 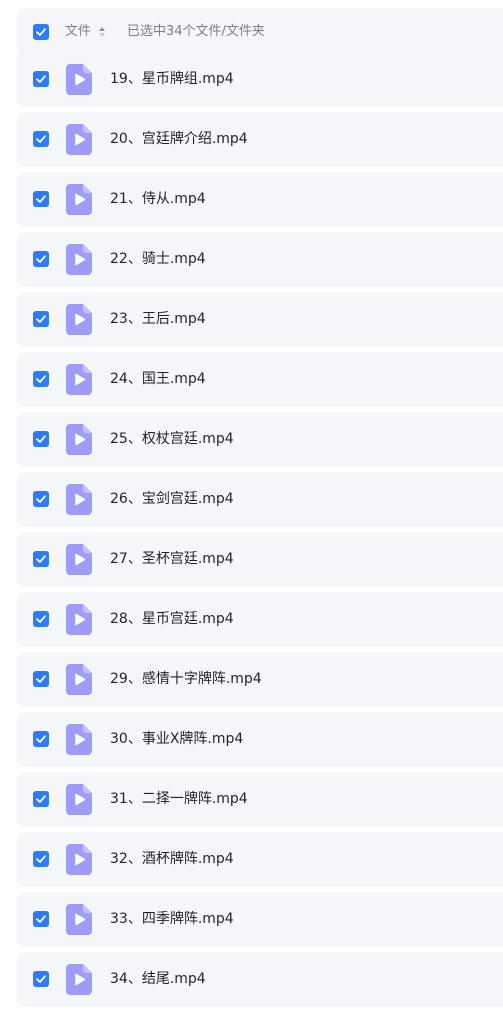 I want to click on select-all-checkbox, so click(x=41, y=32).